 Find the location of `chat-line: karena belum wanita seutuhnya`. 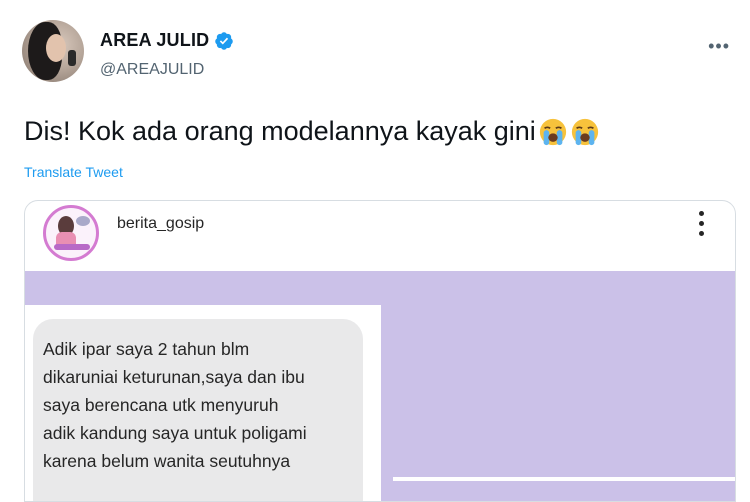

chat-line: karena belum wanita seutuhnya is located at coordinates (167, 461).